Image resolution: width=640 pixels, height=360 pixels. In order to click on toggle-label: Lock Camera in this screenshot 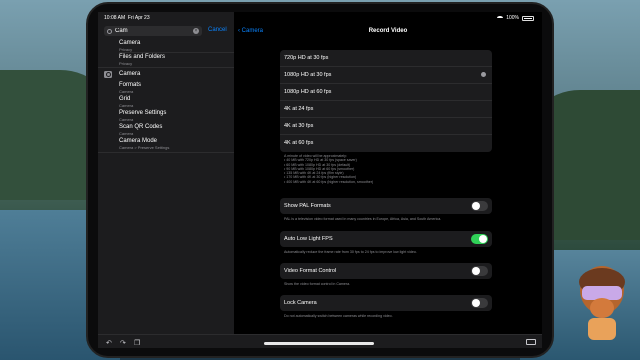, I will do `click(300, 303)`.